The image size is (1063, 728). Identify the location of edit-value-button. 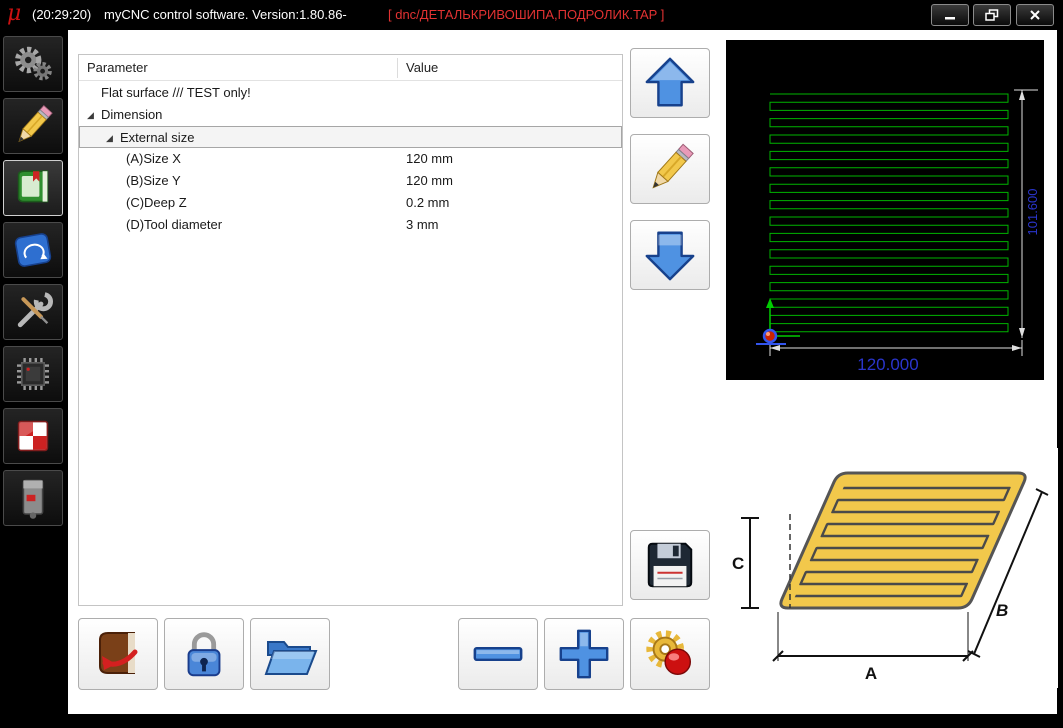
(670, 169).